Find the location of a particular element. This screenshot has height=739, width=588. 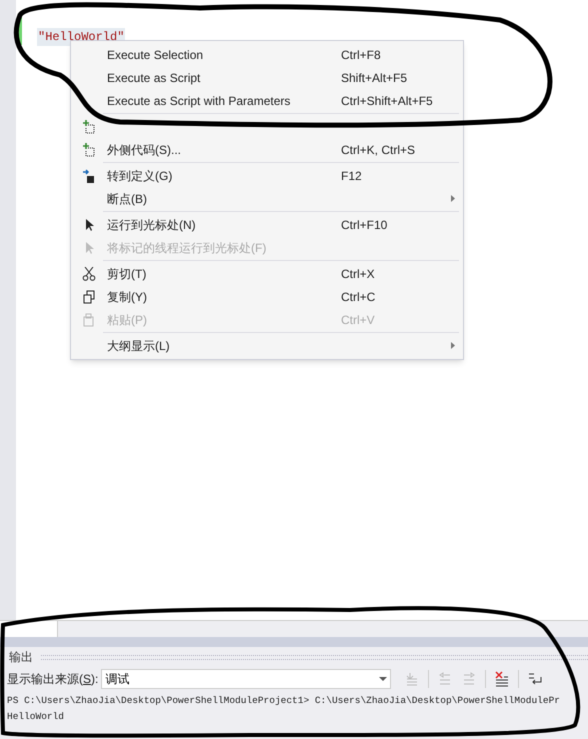

word-wrap-icon is located at coordinates (535, 679).